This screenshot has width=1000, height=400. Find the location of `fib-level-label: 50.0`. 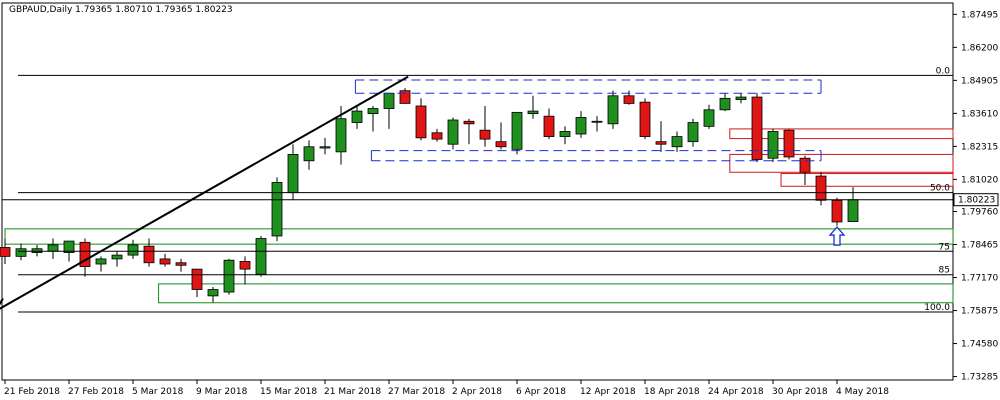

fib-level-label: 50.0 is located at coordinates (940, 189).